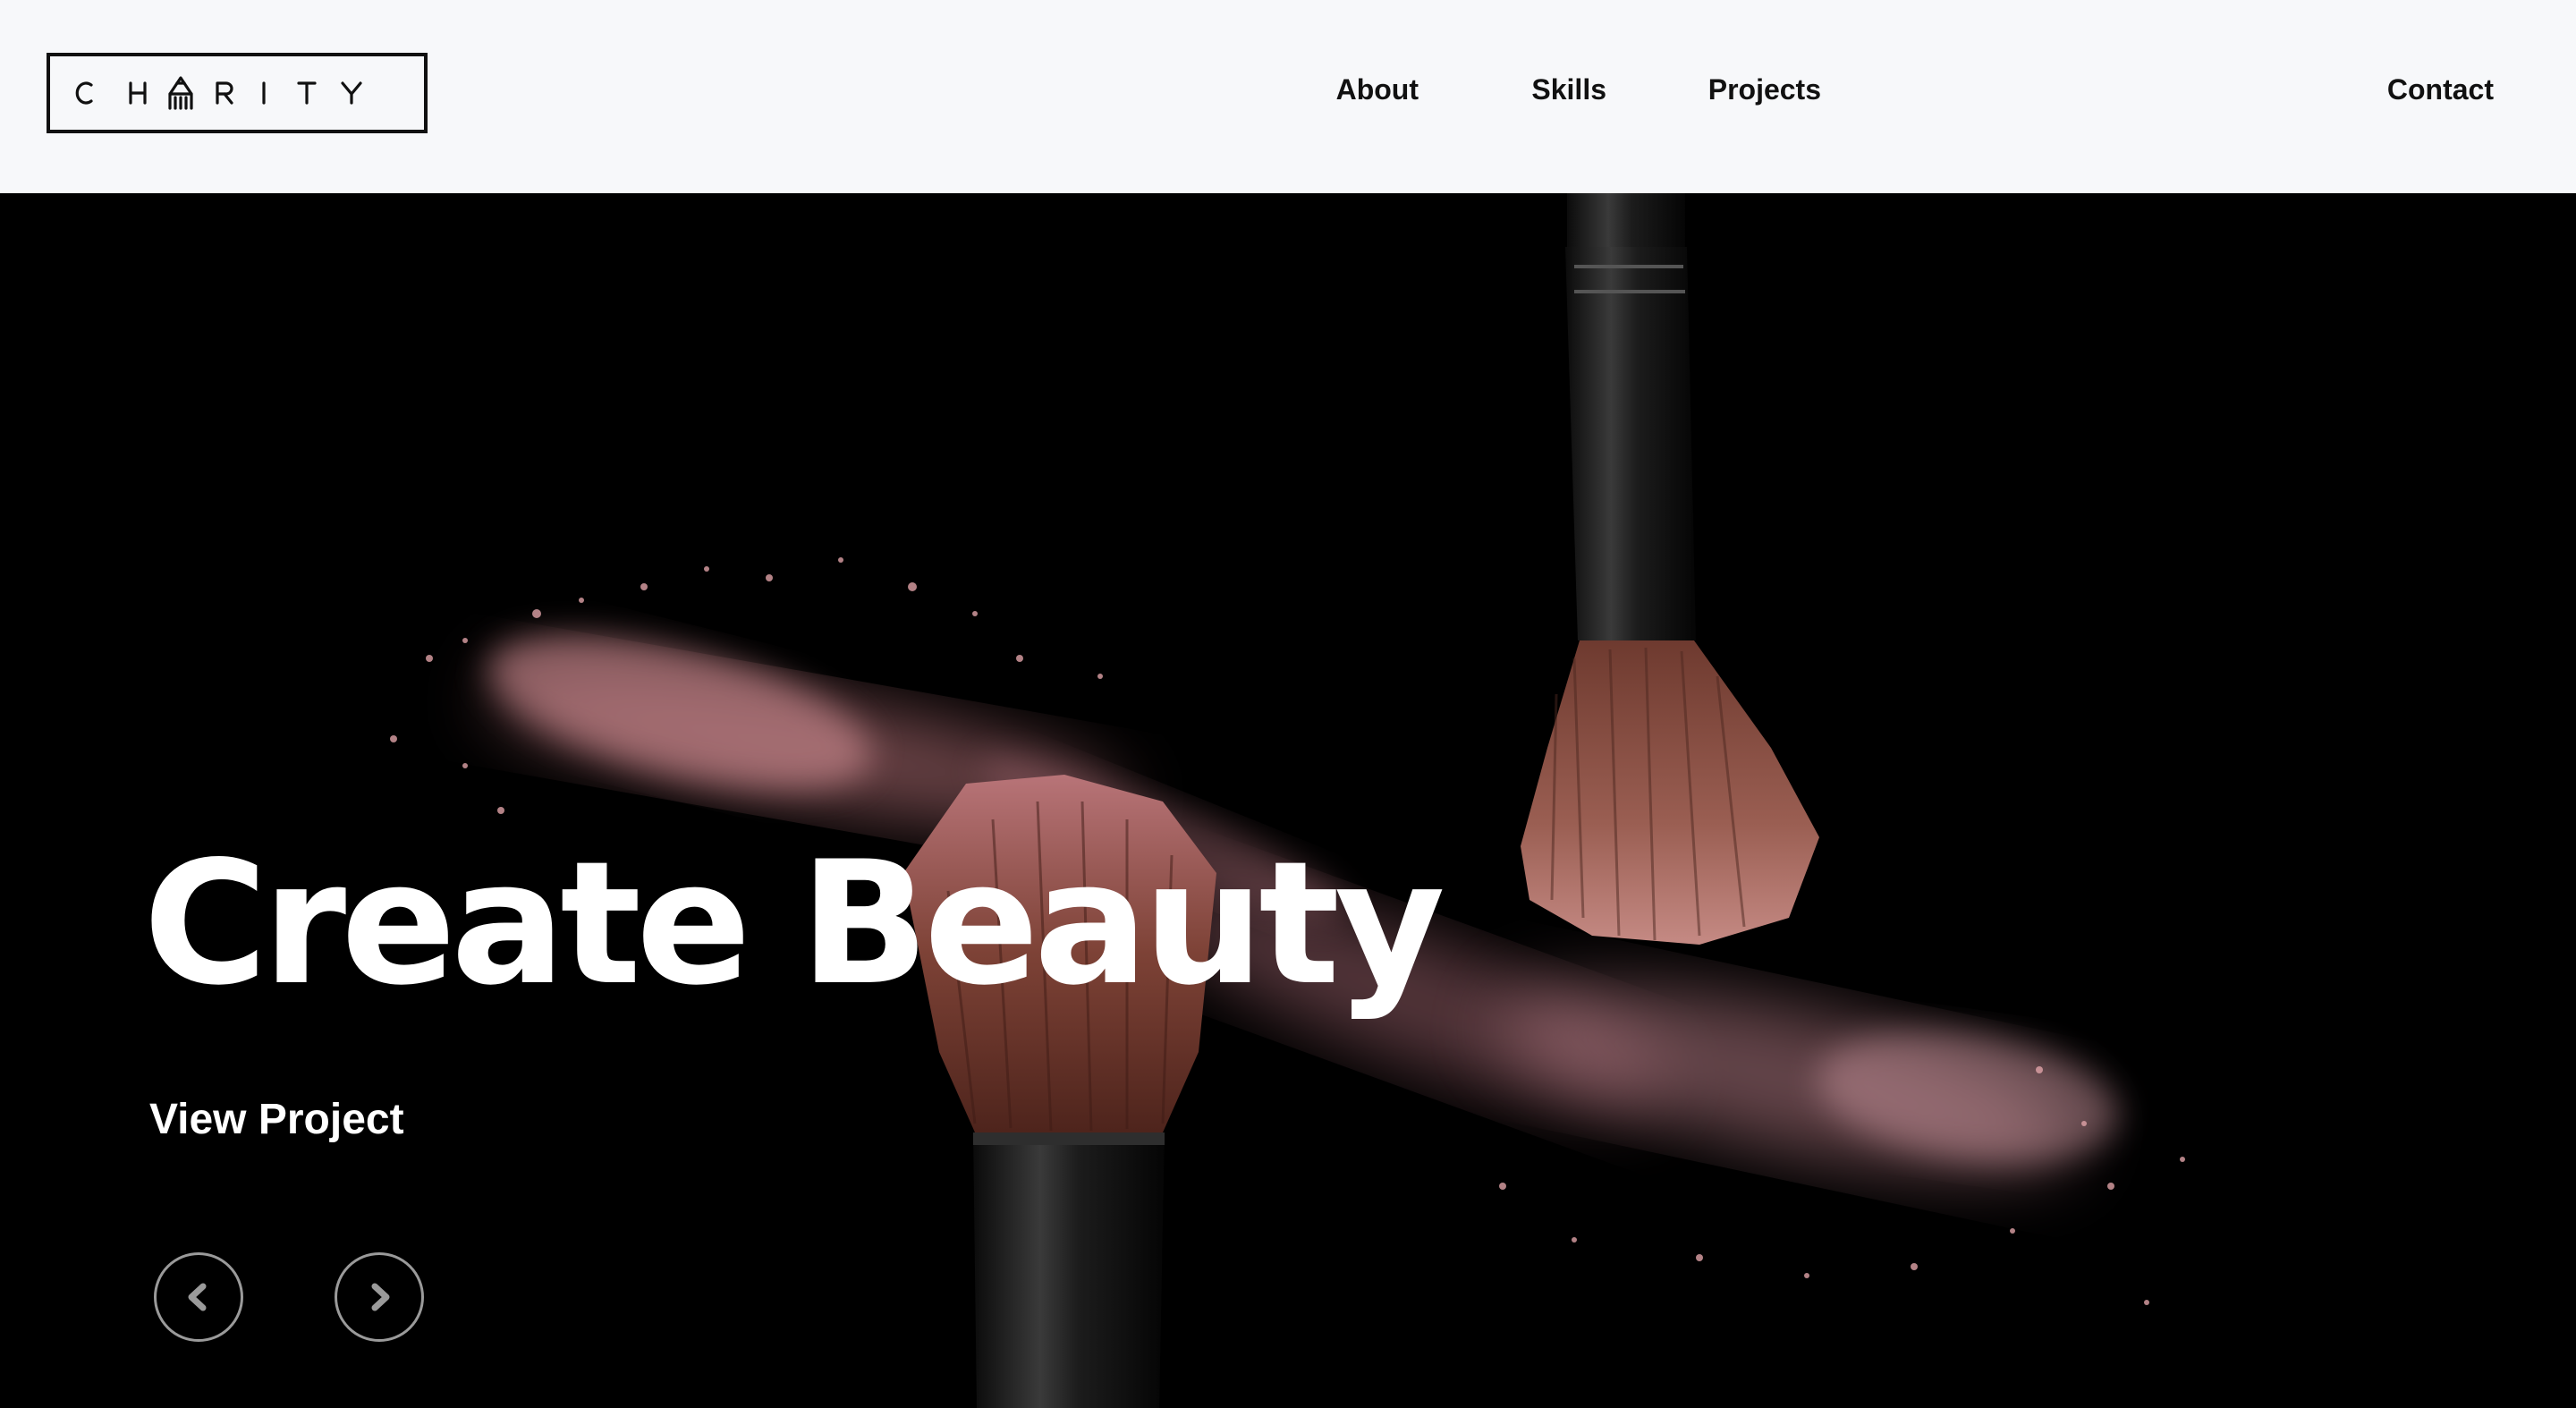 The height and width of the screenshot is (1408, 2576). I want to click on carousel-next-button, so click(379, 1297).